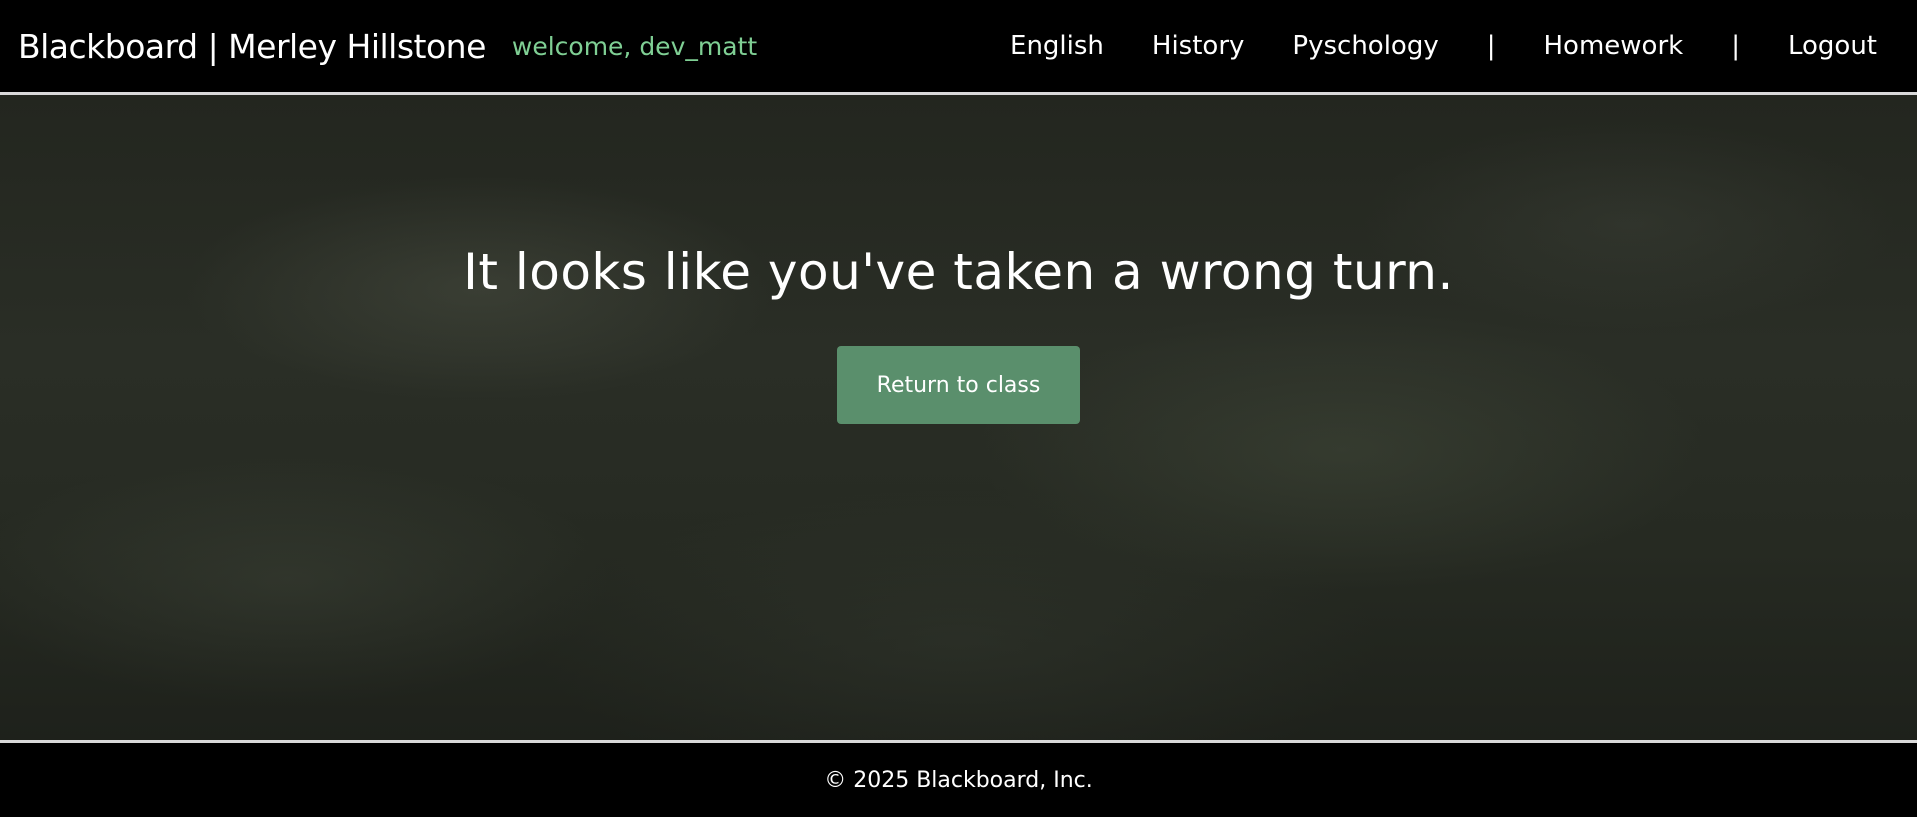  I want to click on nav-link-homework: Homework, so click(1614, 46).